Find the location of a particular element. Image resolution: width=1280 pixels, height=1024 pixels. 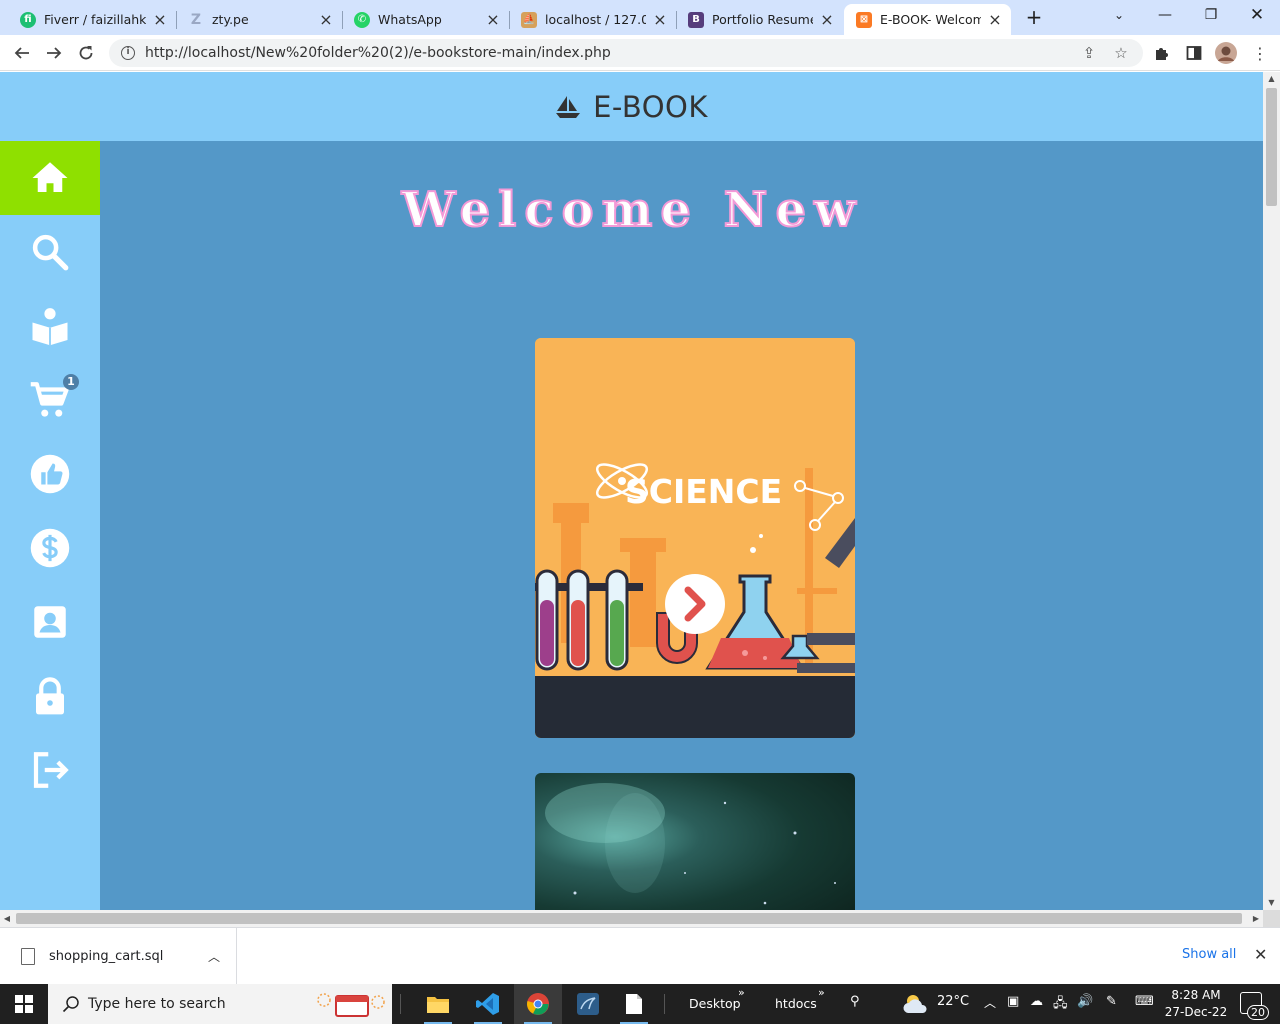

tab-ztype: Z zty.pe × is located at coordinates (259, 19).